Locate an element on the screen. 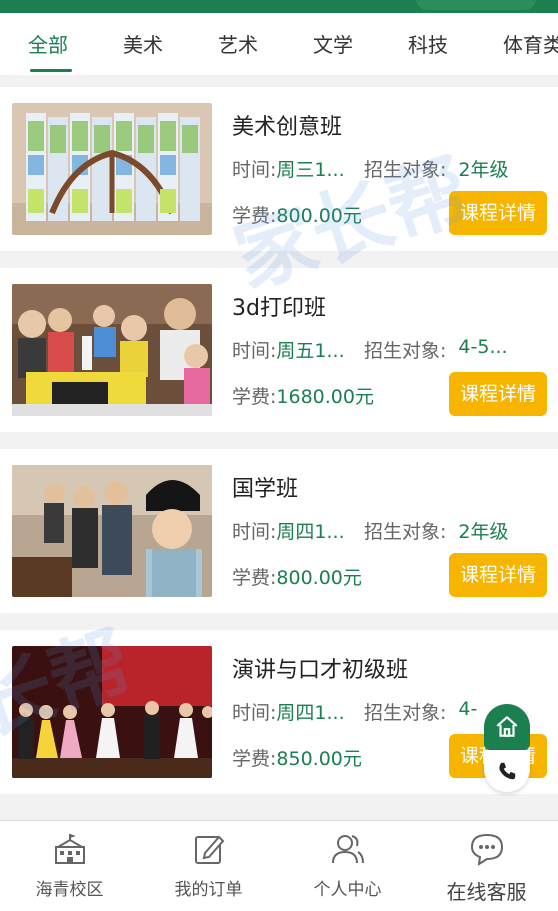 The height and width of the screenshot is (911, 558). nav-orders: 我的订单 is located at coordinates (208, 866).